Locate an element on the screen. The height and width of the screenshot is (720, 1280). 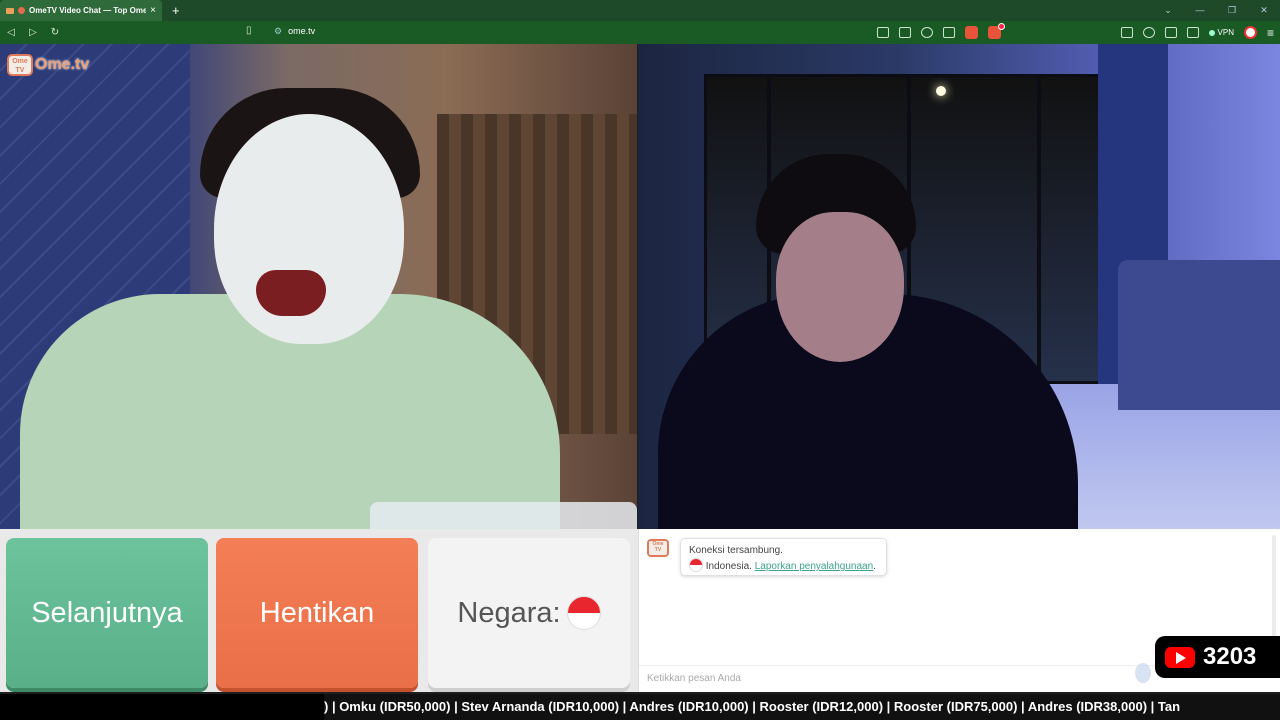
next-button: Selanjutnya is located at coordinates (107, 613).